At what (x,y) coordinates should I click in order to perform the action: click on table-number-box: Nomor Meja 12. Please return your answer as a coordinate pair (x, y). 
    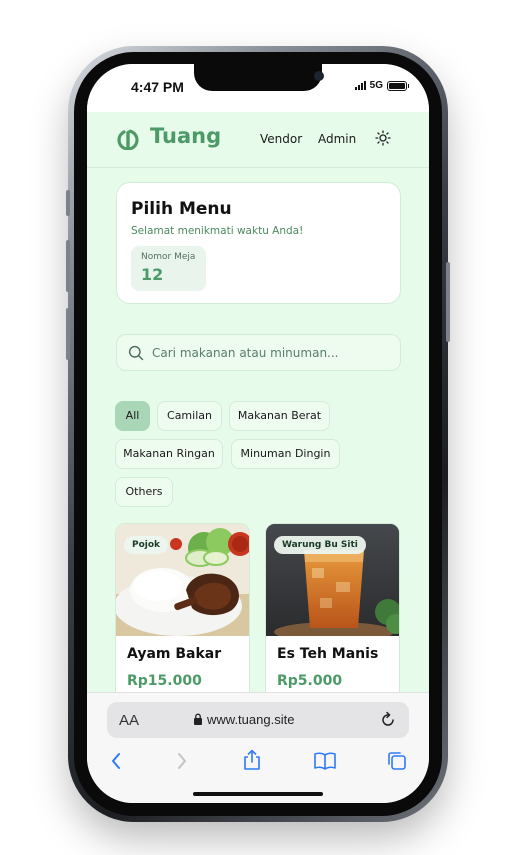
    Looking at the image, I should click on (168, 268).